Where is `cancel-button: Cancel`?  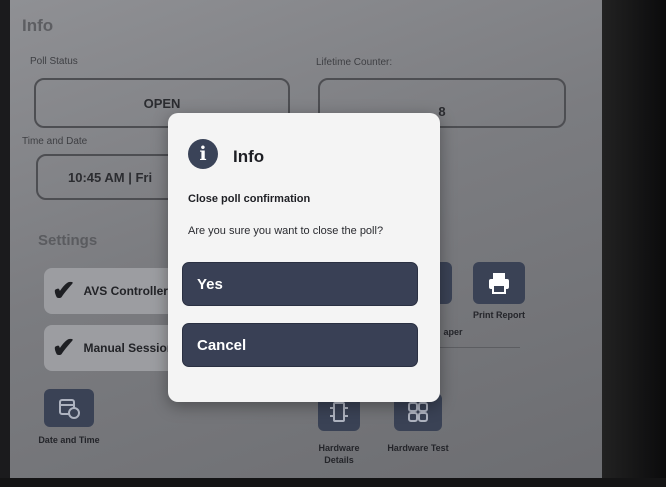
cancel-button: Cancel is located at coordinates (300, 345).